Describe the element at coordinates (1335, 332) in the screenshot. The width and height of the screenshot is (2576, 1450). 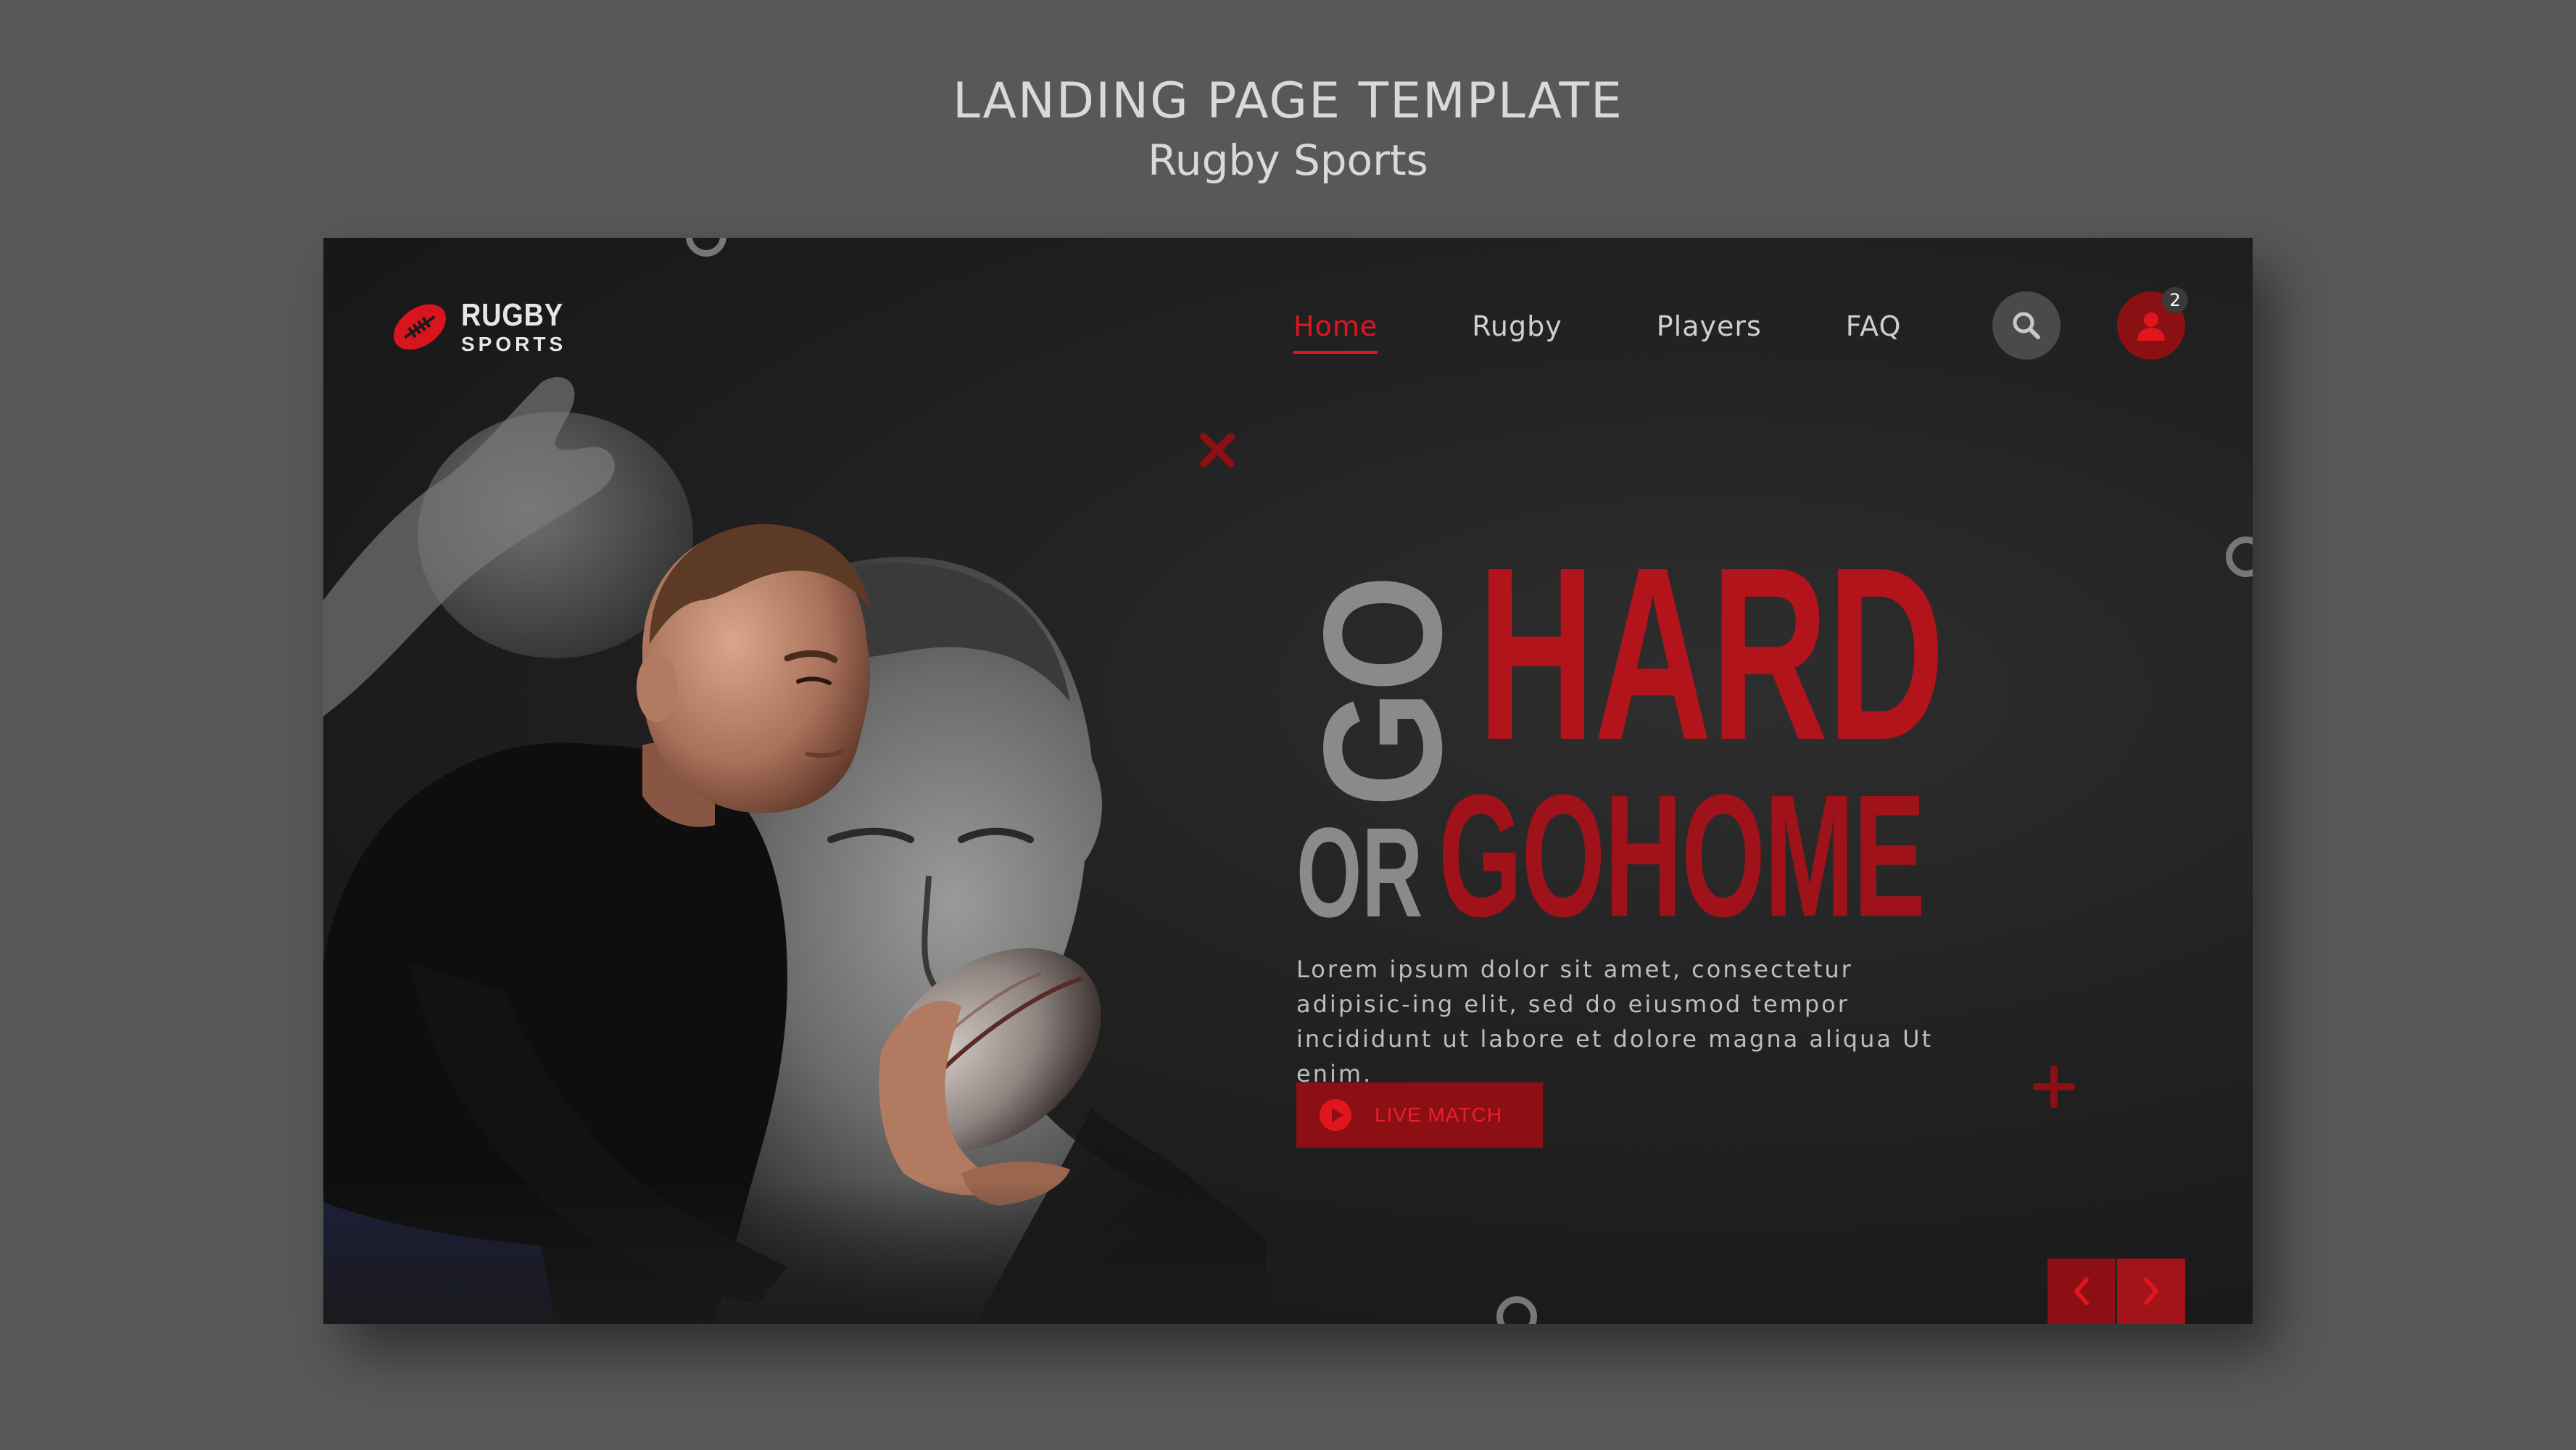
I see `nav-item-home: Home` at that location.